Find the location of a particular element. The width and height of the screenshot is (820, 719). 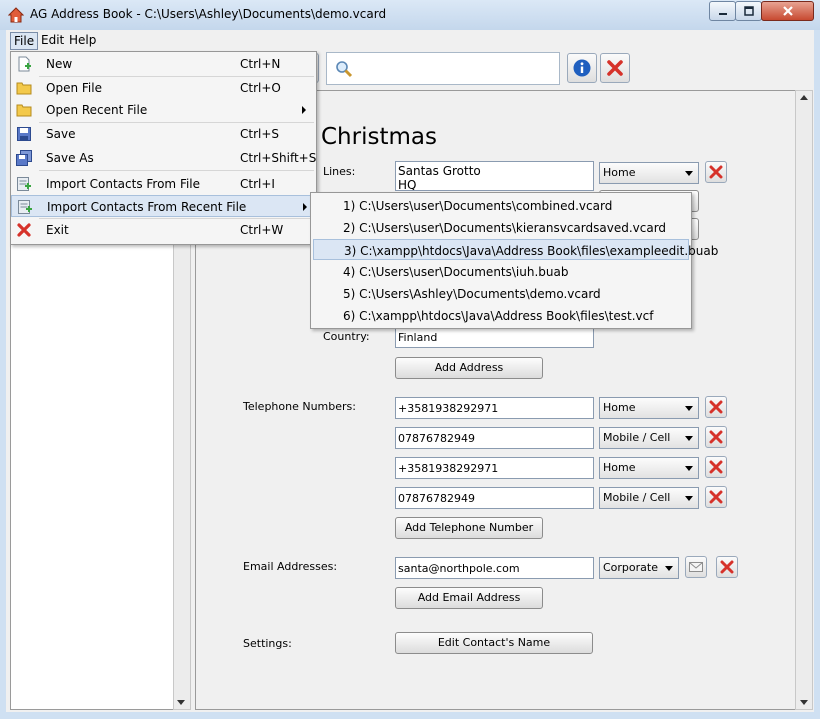

menu-edit: Edit is located at coordinates (52, 40).